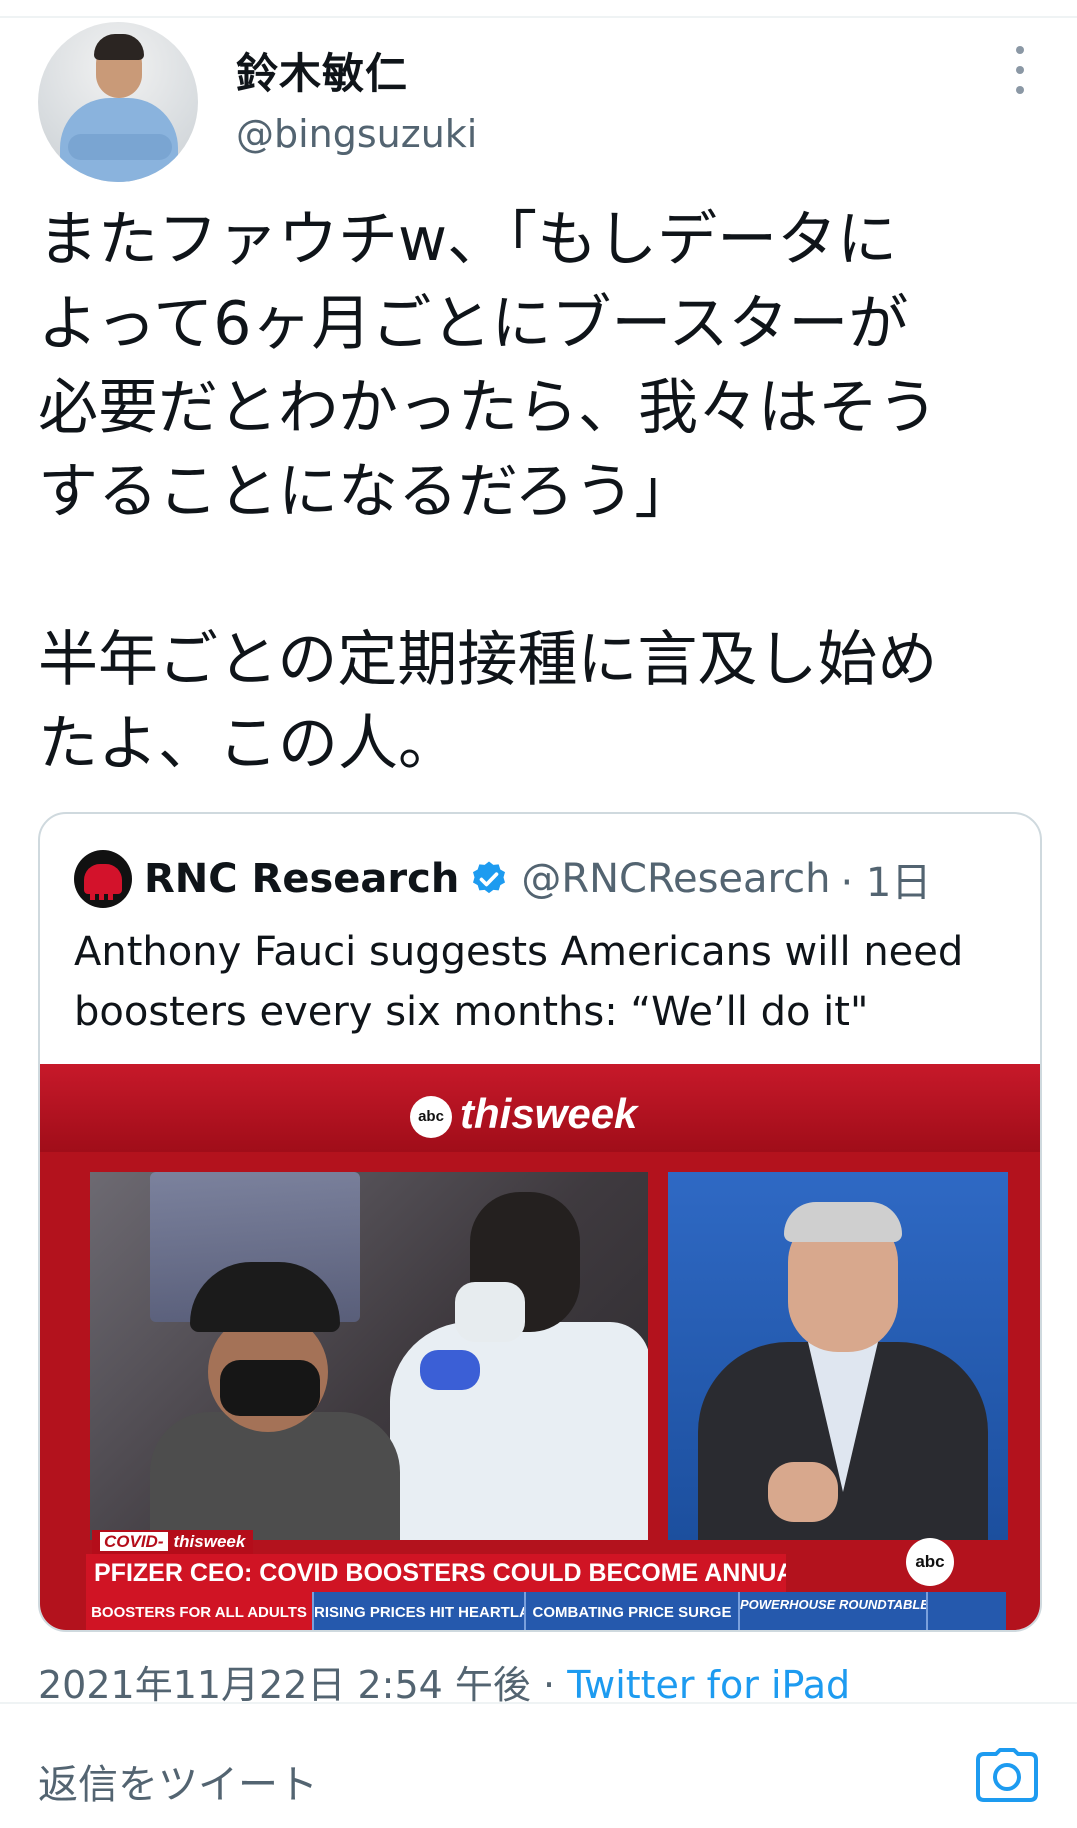 Image resolution: width=1077 pixels, height=1828 pixels. Describe the element at coordinates (134, 1541) in the screenshot. I see `ticker-tag-key: COVID-` at that location.